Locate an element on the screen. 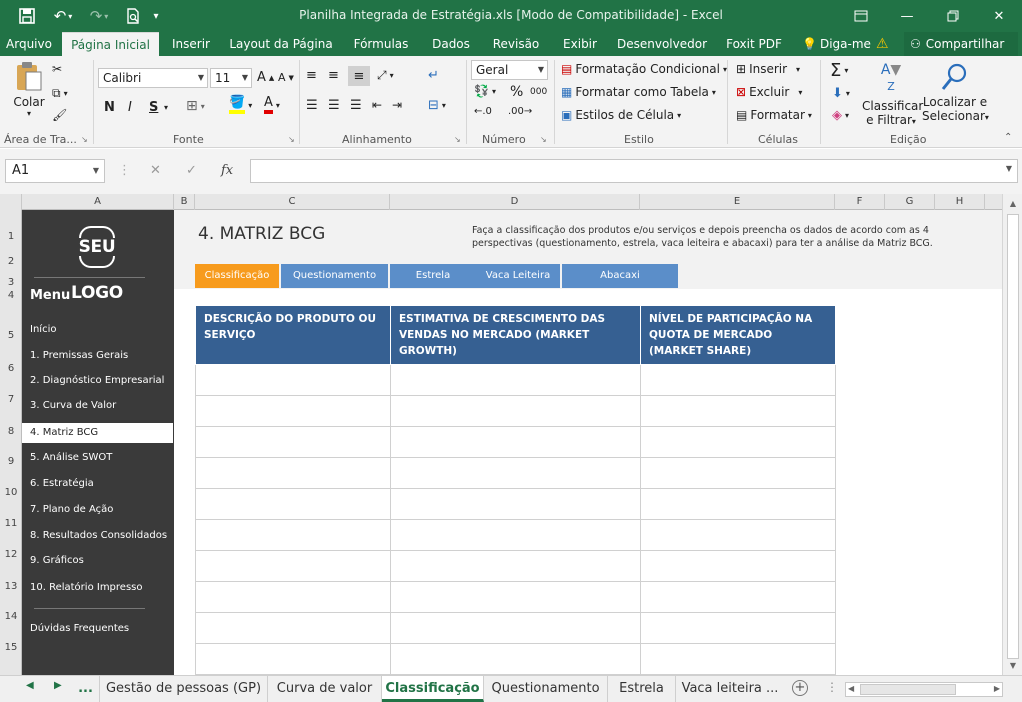  row-header: 4 is located at coordinates (11, 295).